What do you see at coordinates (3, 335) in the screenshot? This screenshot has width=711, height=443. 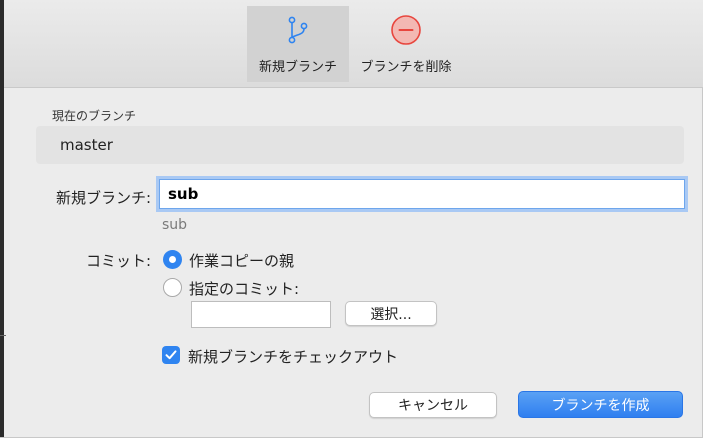 I see `crop-mark` at bounding box center [3, 335].